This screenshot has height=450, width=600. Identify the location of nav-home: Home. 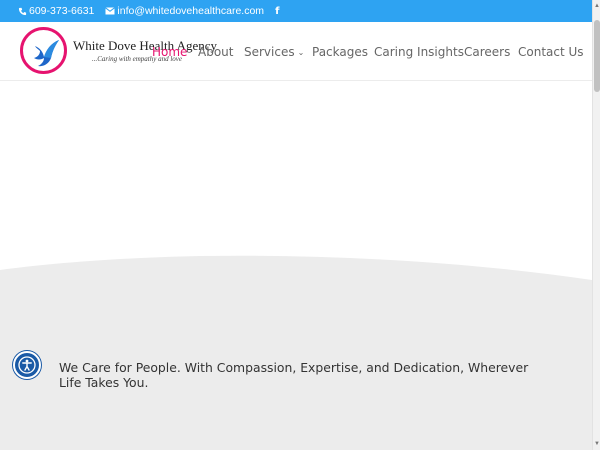
(169, 52).